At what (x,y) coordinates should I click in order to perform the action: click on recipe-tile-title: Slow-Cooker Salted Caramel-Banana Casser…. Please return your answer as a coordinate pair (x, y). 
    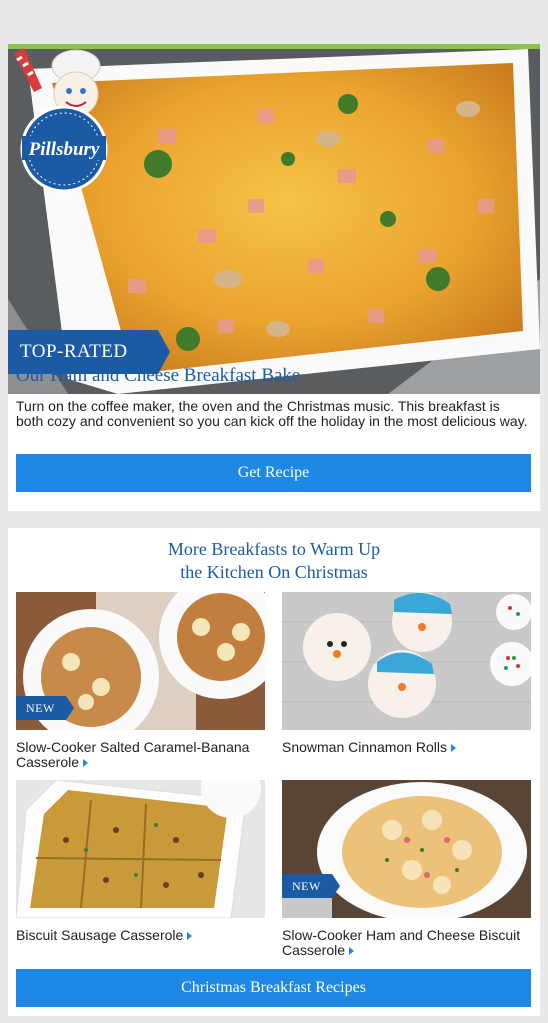
    Looking at the image, I should click on (132, 754).